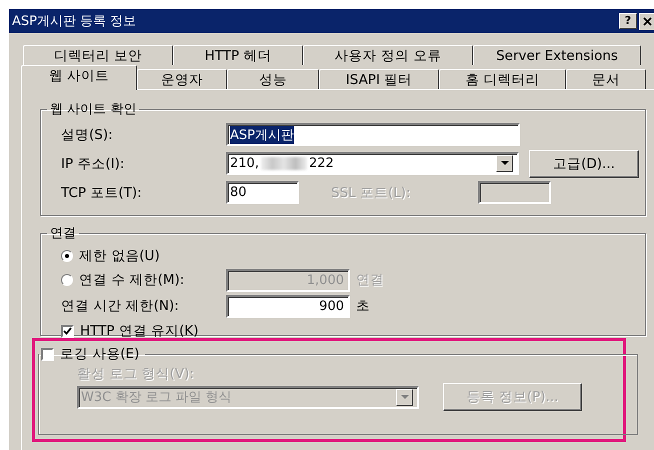 This screenshot has width=654, height=450. What do you see at coordinates (363, 306) in the screenshot?
I see `unit-label: 초` at bounding box center [363, 306].